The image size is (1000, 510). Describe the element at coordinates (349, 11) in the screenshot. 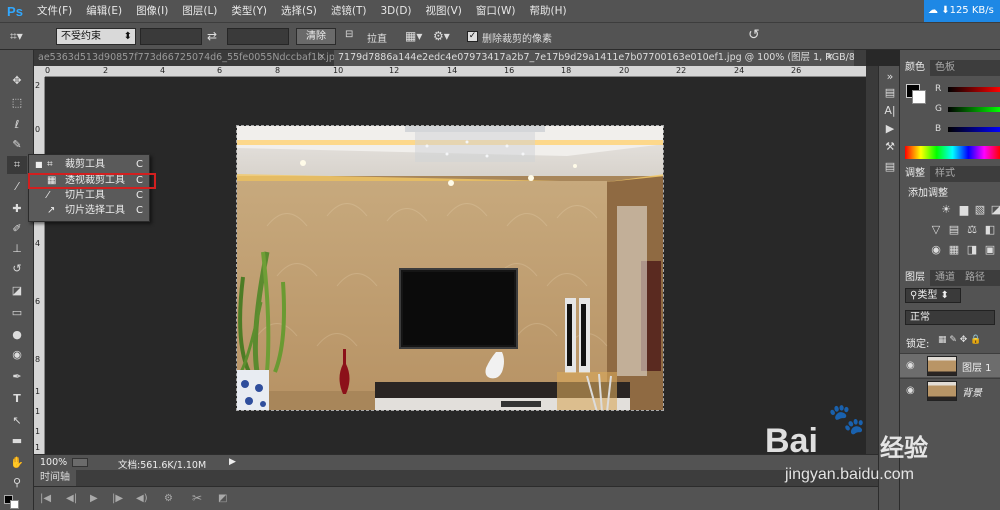

I see `menu-filter: 滤镜(T)` at that location.